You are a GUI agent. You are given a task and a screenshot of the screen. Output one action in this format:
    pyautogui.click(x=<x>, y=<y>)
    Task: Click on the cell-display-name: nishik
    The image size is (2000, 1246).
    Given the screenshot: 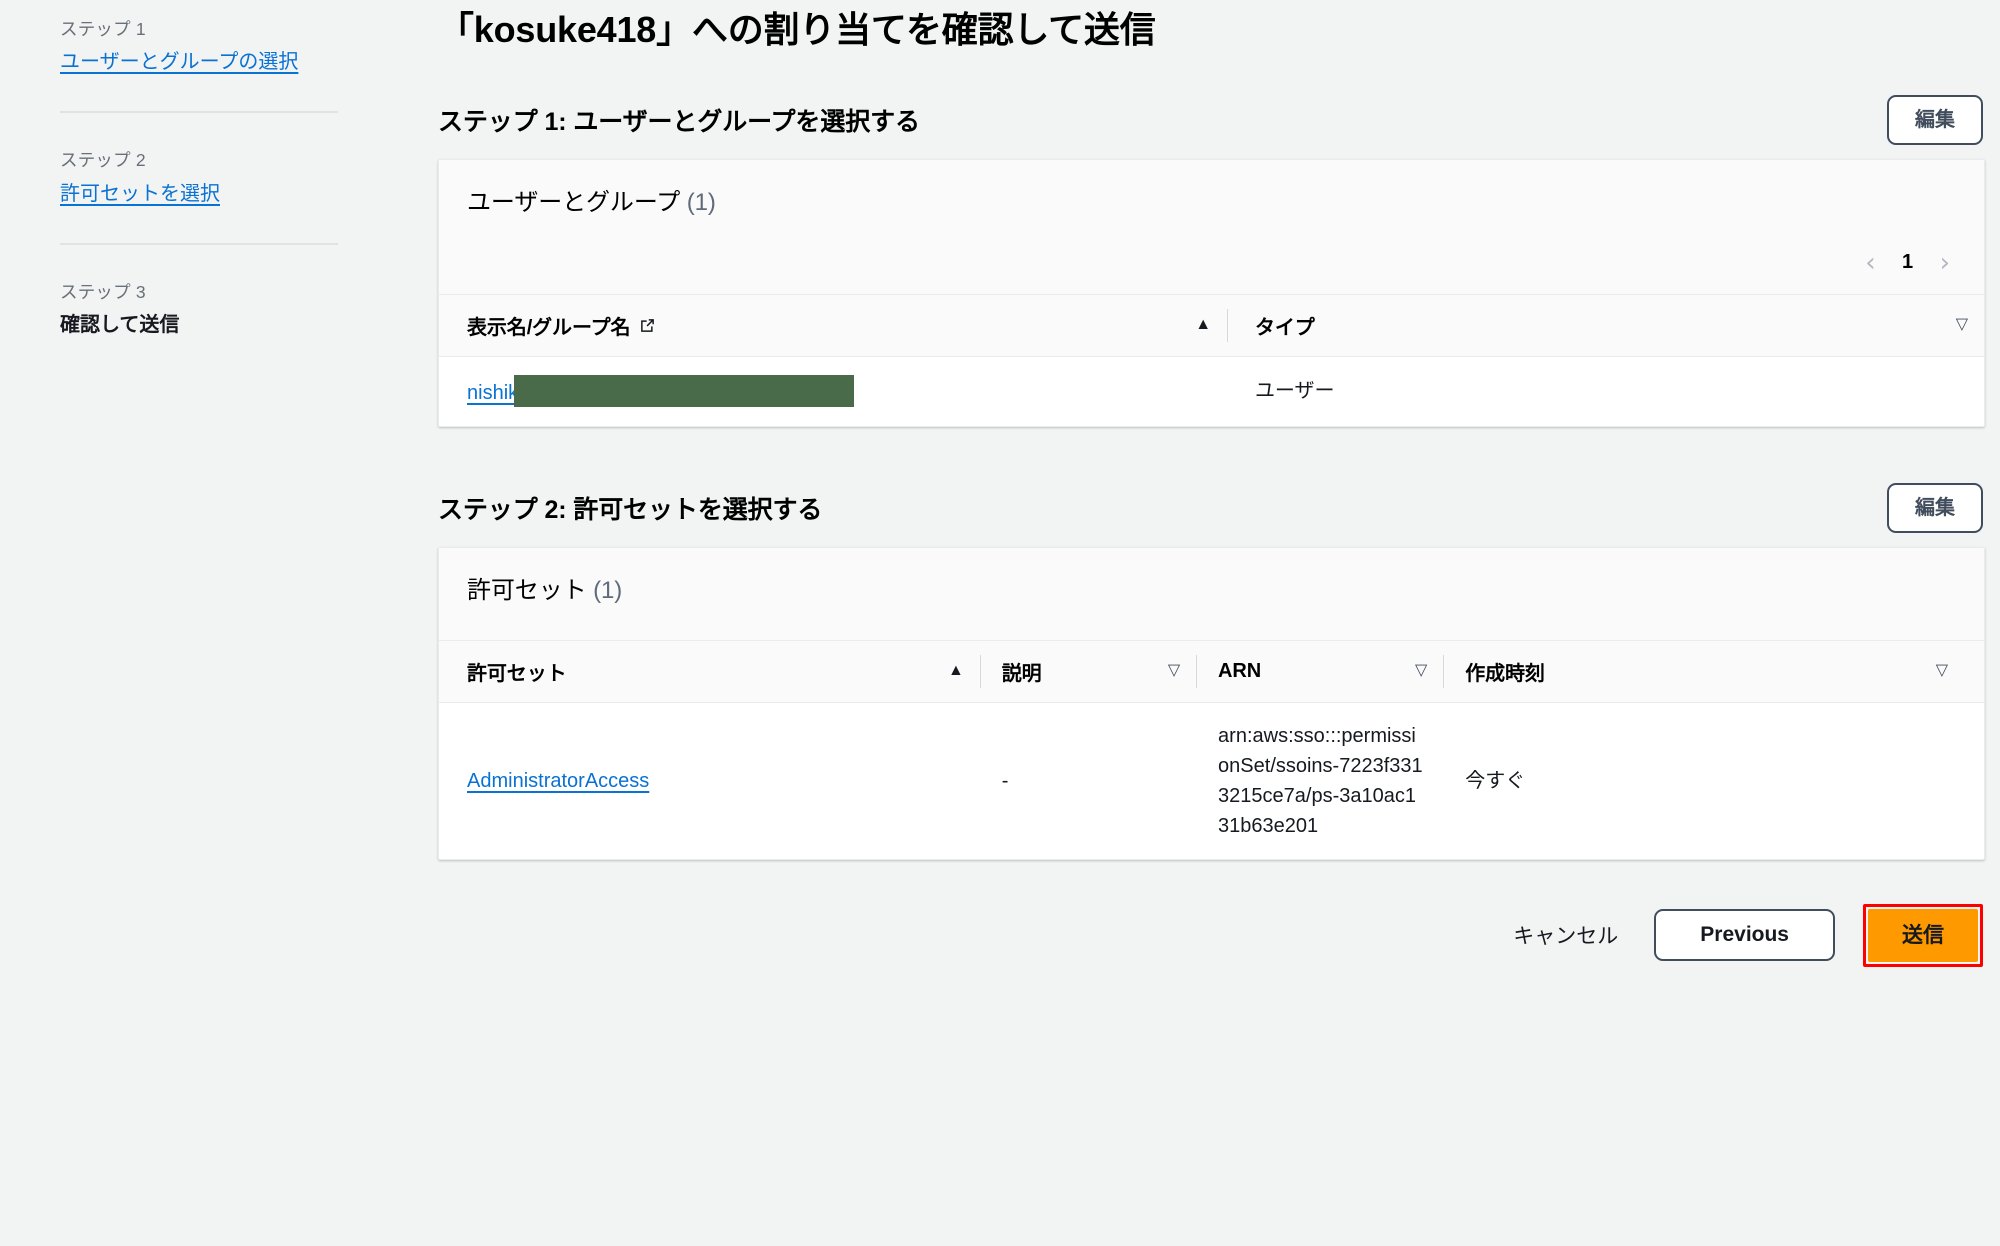 What is the action you would take?
    pyautogui.click(x=833, y=391)
    